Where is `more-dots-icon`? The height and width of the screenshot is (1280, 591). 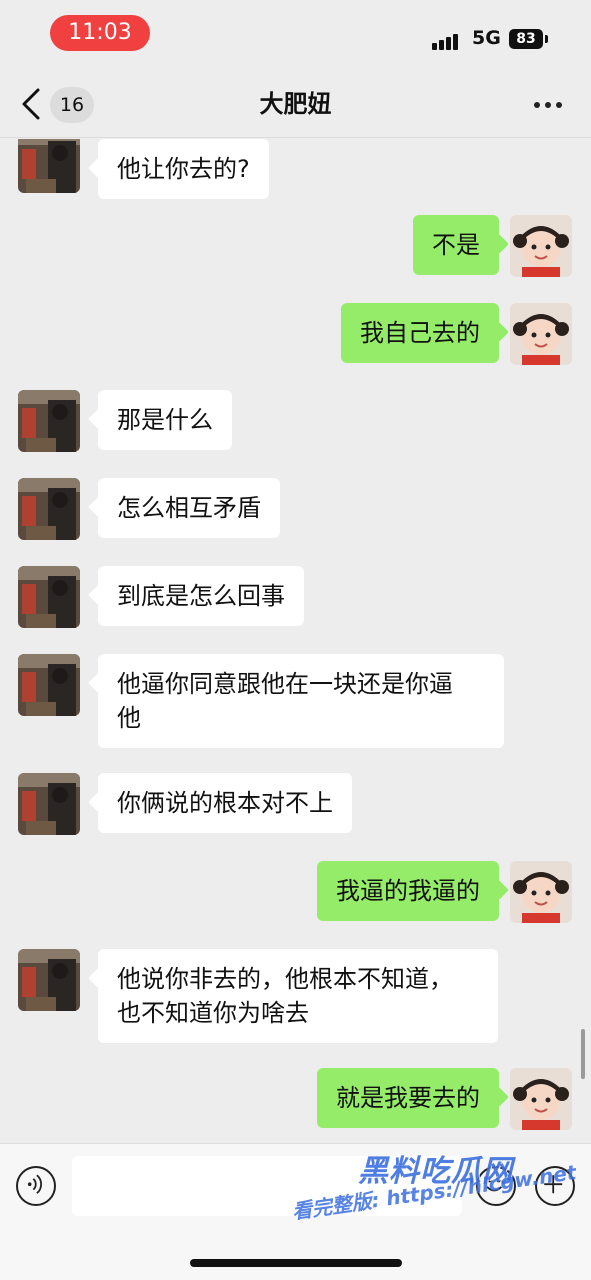 more-dots-icon is located at coordinates (537, 105).